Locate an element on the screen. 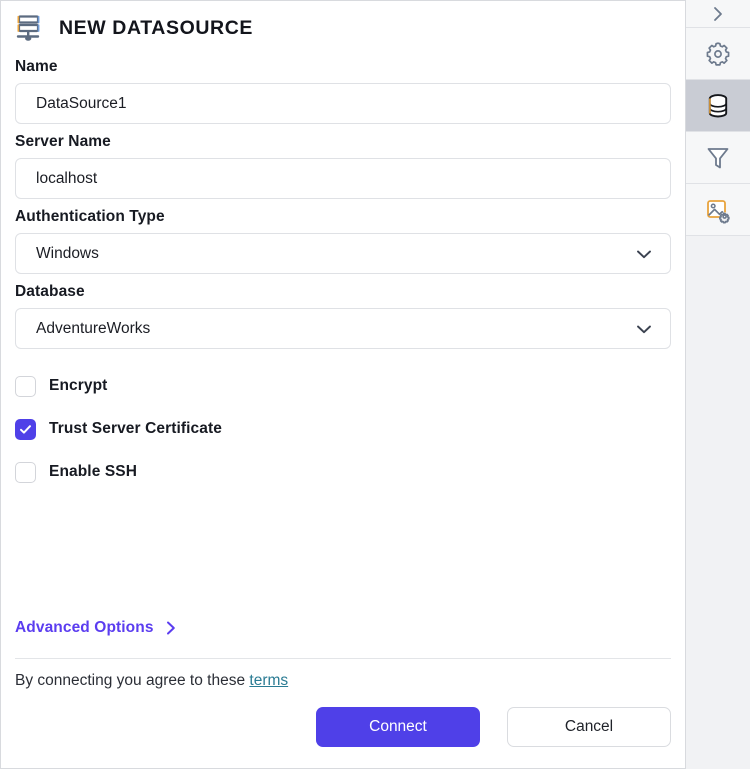 The image size is (750, 769). filter-icon is located at coordinates (718, 157).